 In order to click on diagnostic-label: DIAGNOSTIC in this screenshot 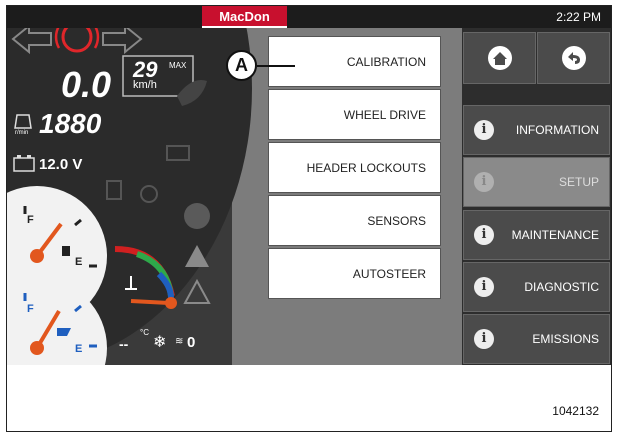, I will do `click(561, 287)`.